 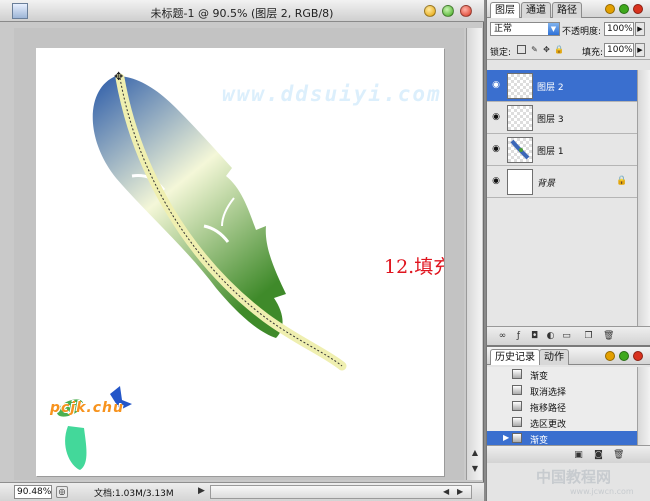 What do you see at coordinates (118, 76) in the screenshot?
I see `crosshair-cursor: ✥` at bounding box center [118, 76].